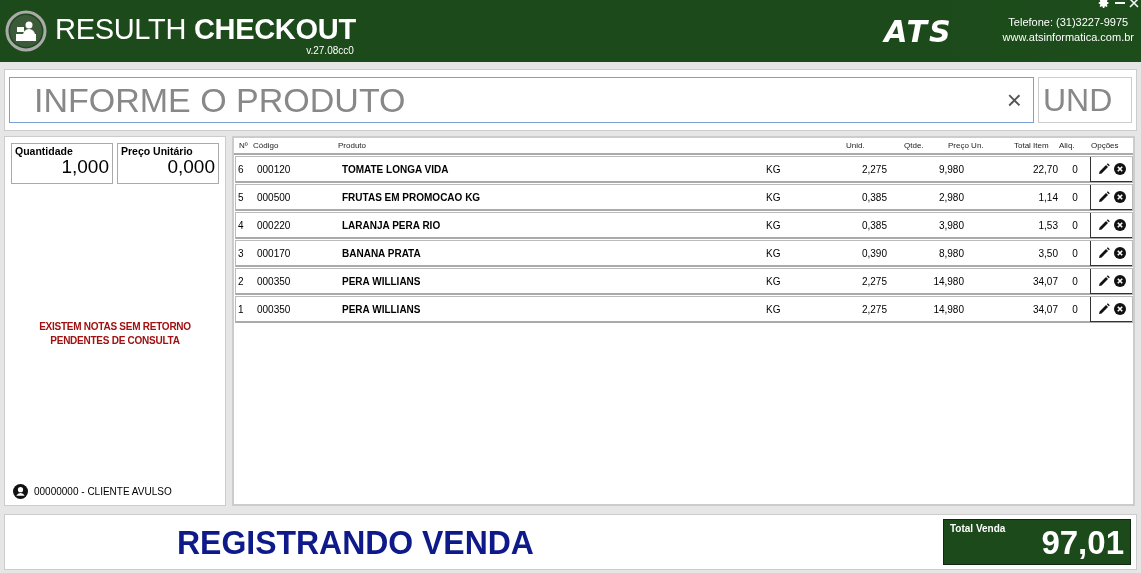 This screenshot has height=573, width=1141. I want to click on pending-notes-warning: EXISTEM NOTAS SEM RETORNO PENDENTES DE CONSULTA, so click(115, 334).